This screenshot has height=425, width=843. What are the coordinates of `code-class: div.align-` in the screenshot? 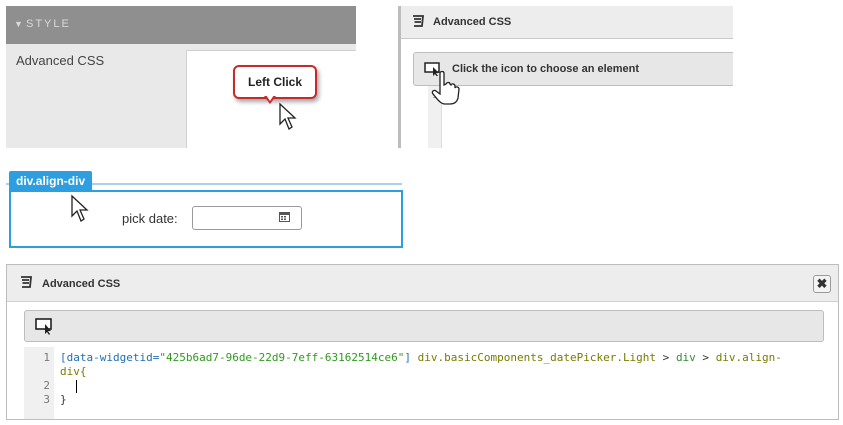 It's located at (748, 357).